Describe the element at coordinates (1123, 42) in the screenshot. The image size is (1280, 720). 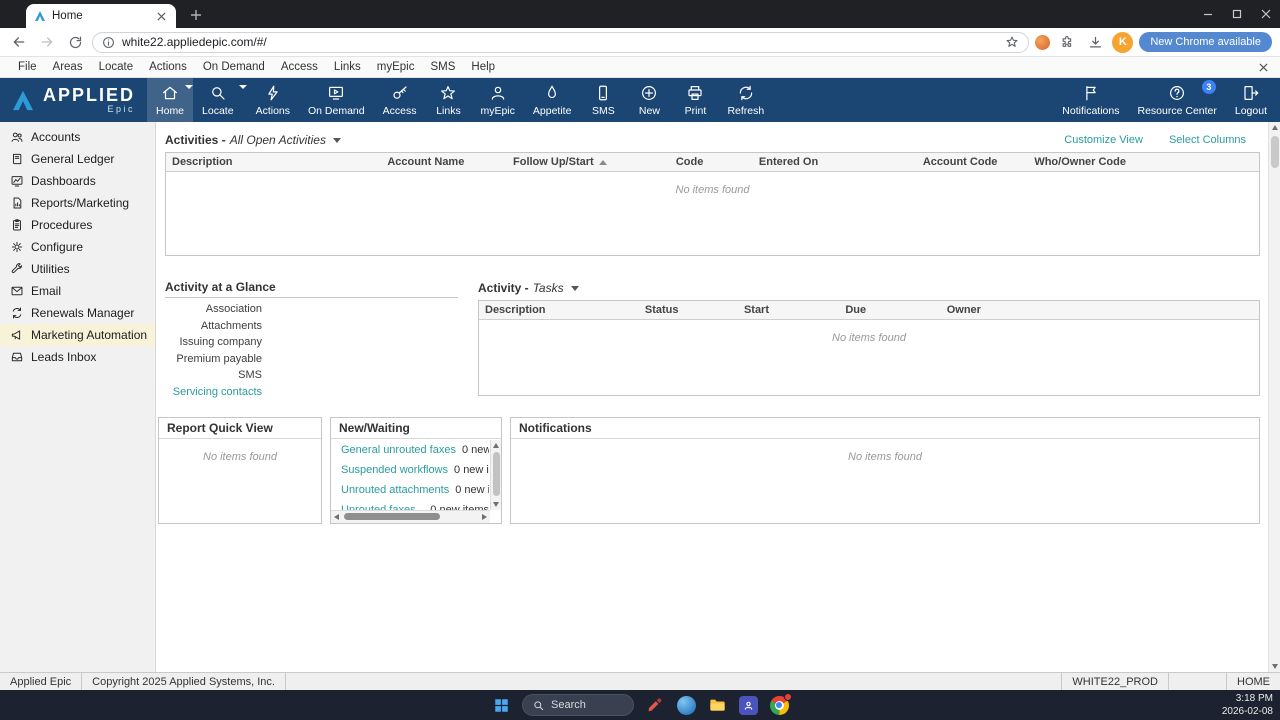
I see `profile-avatar: K` at that location.